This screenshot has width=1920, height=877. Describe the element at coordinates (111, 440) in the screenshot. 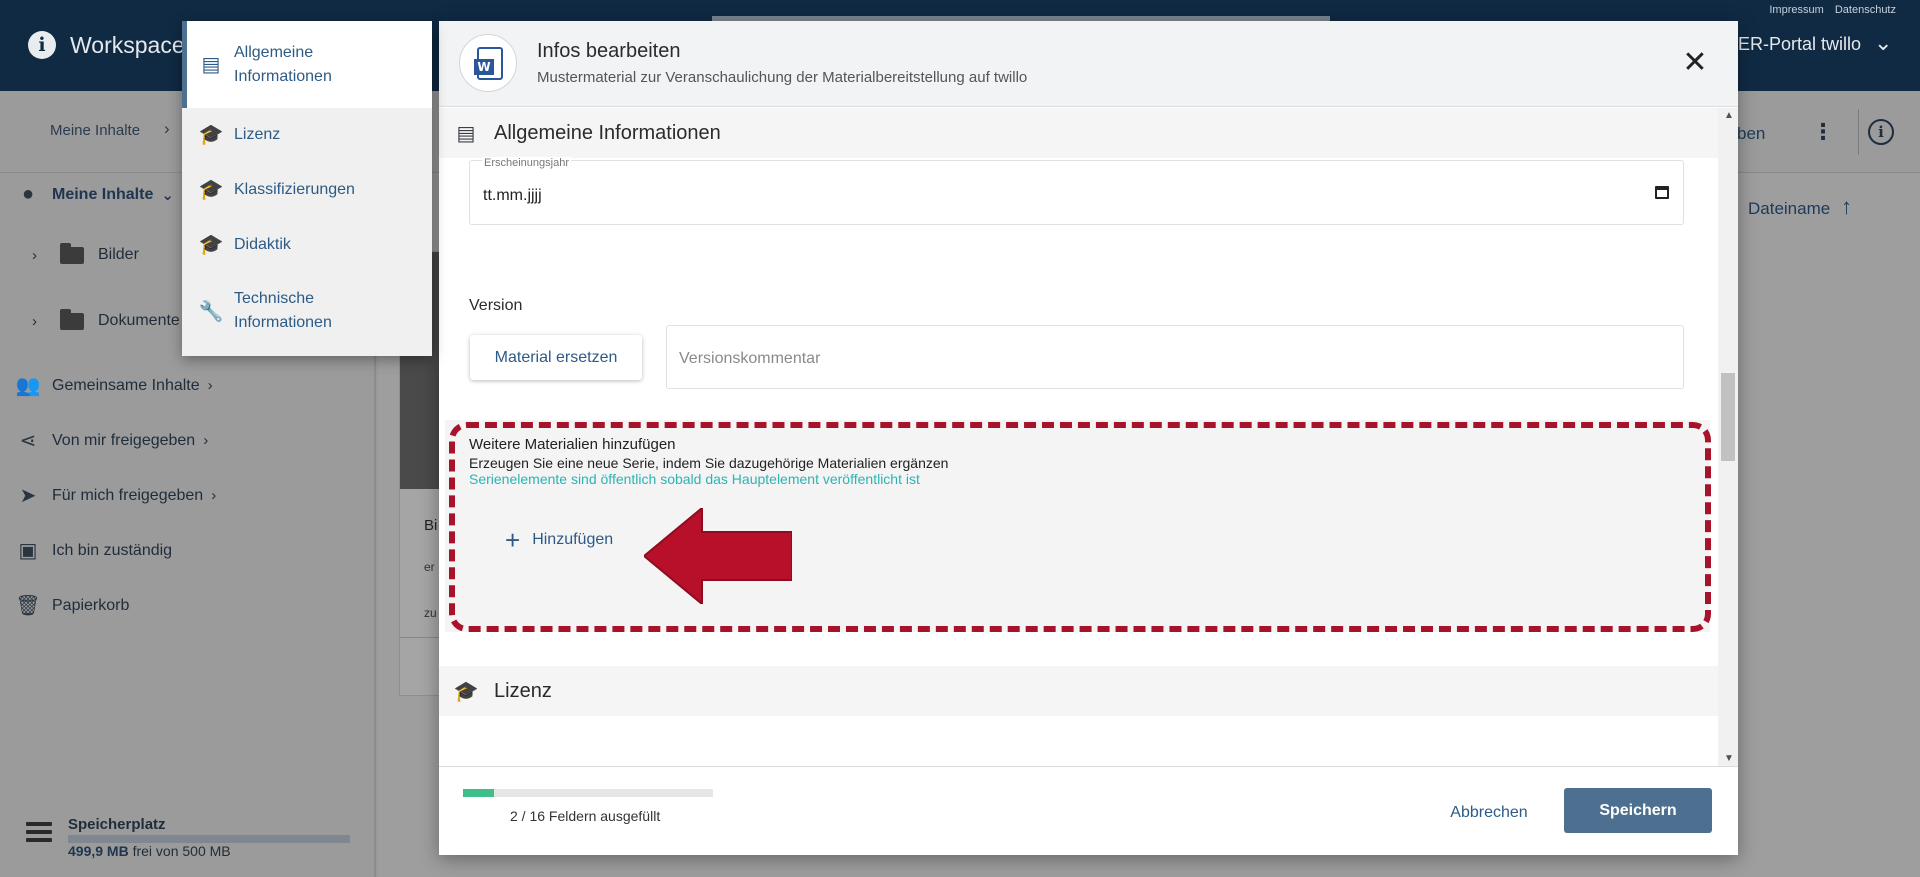

I see `sidebar-item-shared-by-me: ⋖ Von mir freigegeben ›` at that location.